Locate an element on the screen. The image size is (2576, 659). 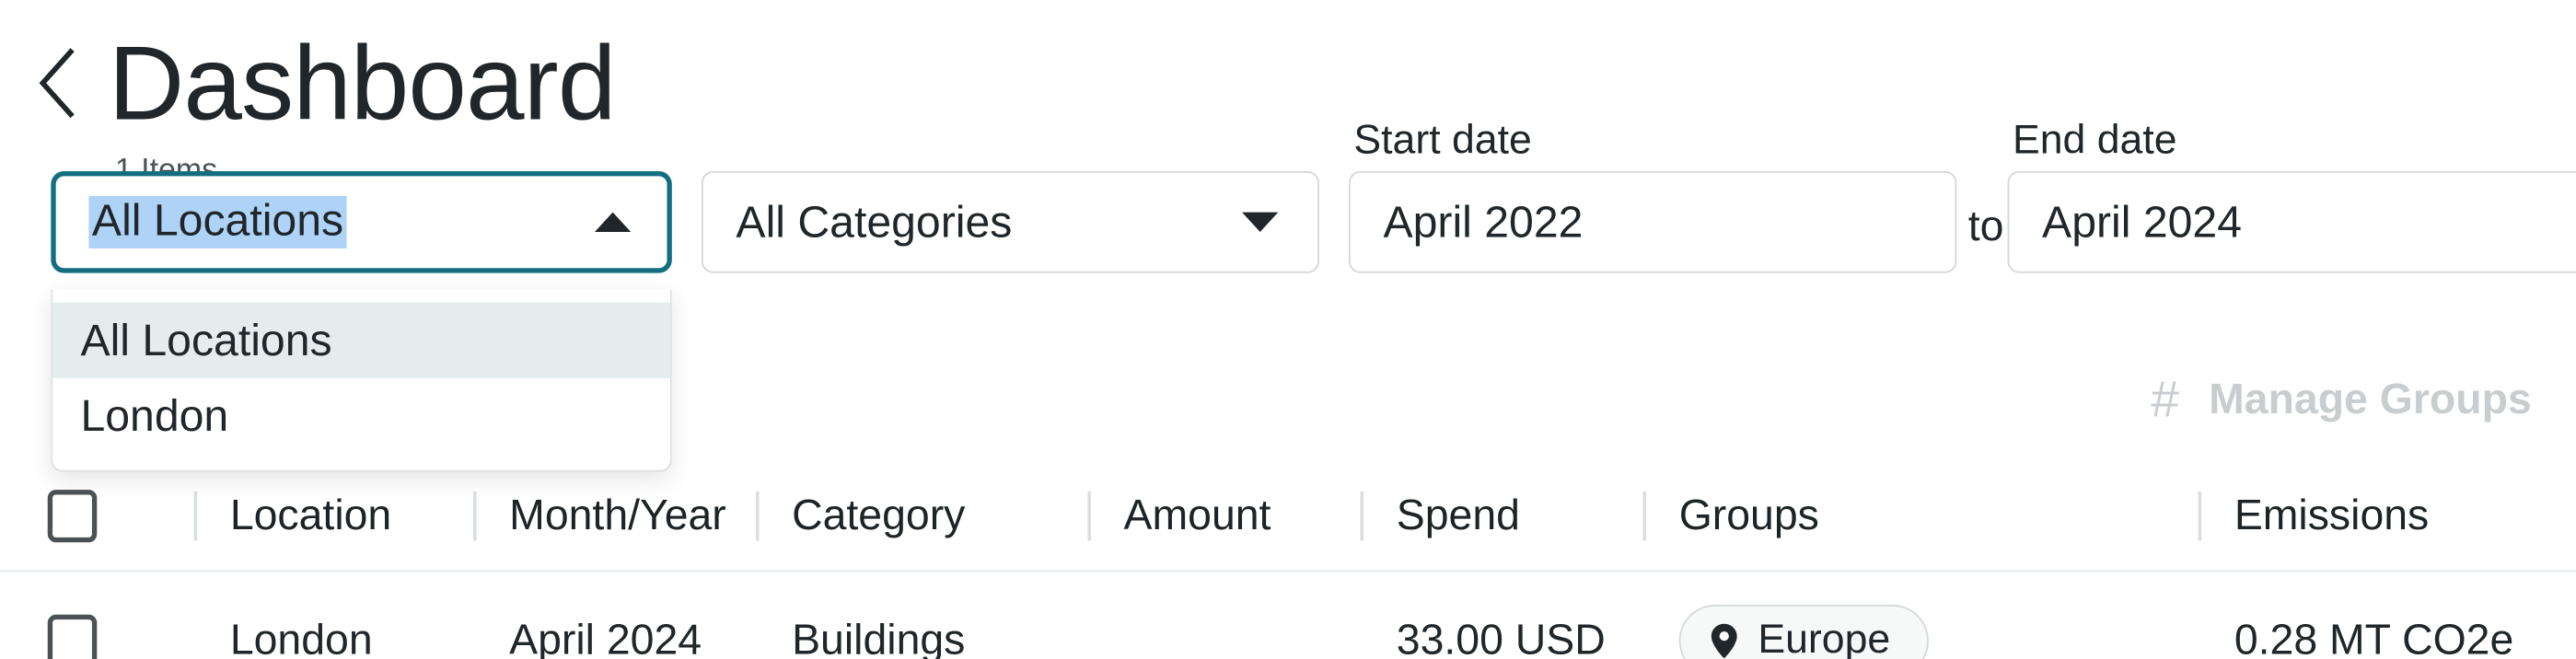
group-chip-wrap: Europe is located at coordinates (1785, 631).